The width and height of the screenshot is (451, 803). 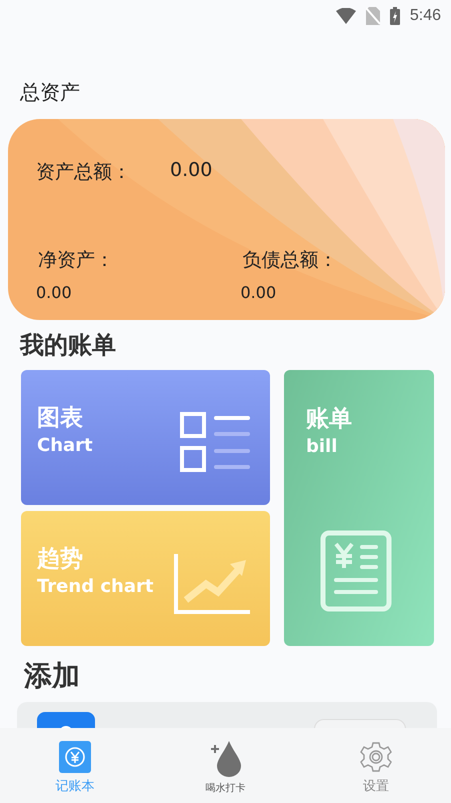 What do you see at coordinates (60, 418) in the screenshot?
I see `tile-title: 图表` at bounding box center [60, 418].